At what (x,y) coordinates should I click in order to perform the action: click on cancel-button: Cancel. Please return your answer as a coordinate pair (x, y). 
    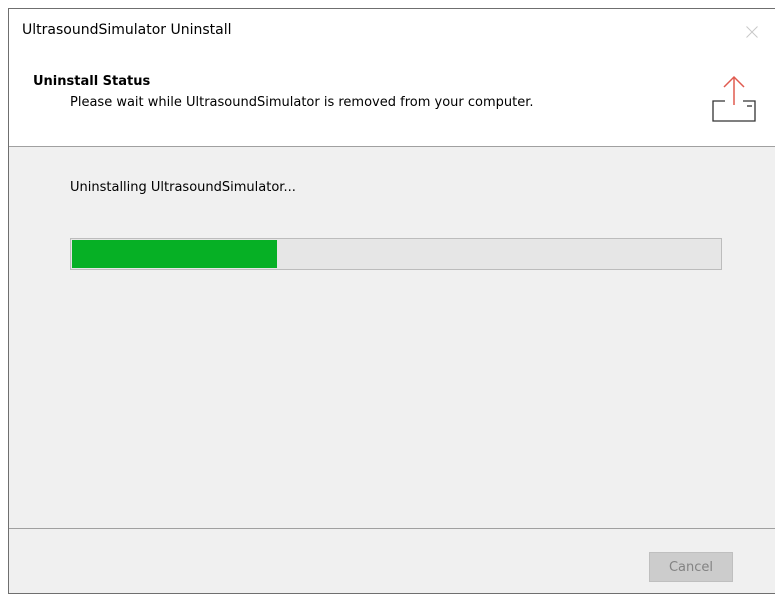
    Looking at the image, I should click on (691, 567).